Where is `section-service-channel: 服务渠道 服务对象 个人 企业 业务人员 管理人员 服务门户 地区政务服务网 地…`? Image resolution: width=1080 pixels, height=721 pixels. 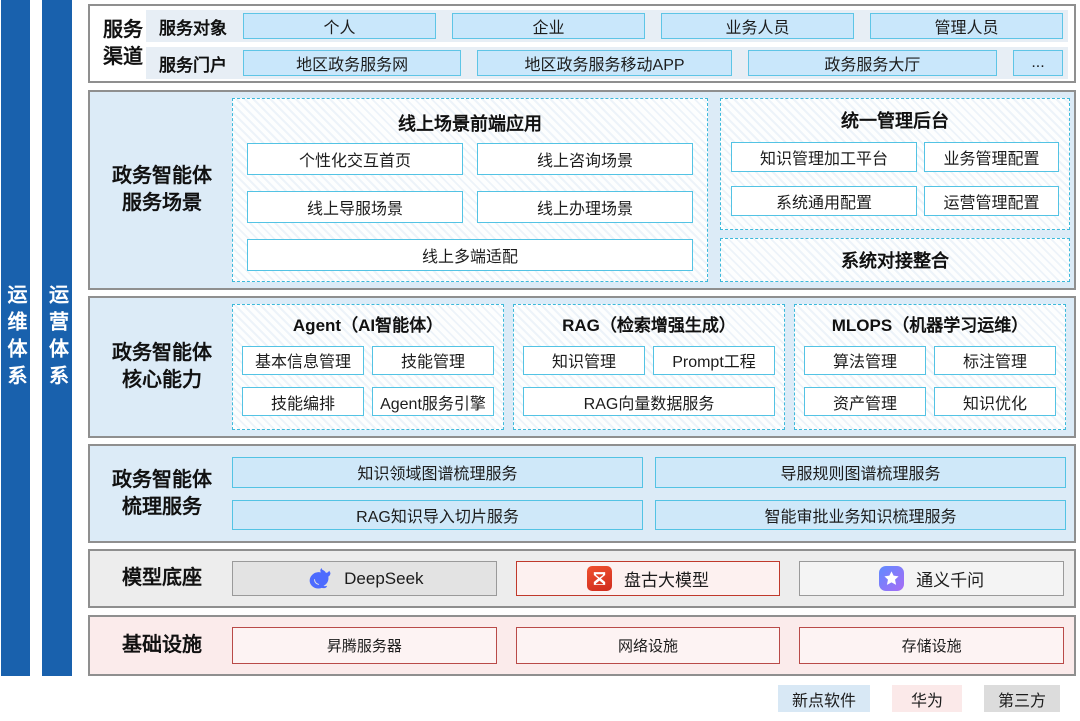 section-service-channel: 服务渠道 服务对象 个人 企业 业务人员 管理人员 服务门户 地区政务服务网 地… is located at coordinates (582, 43).